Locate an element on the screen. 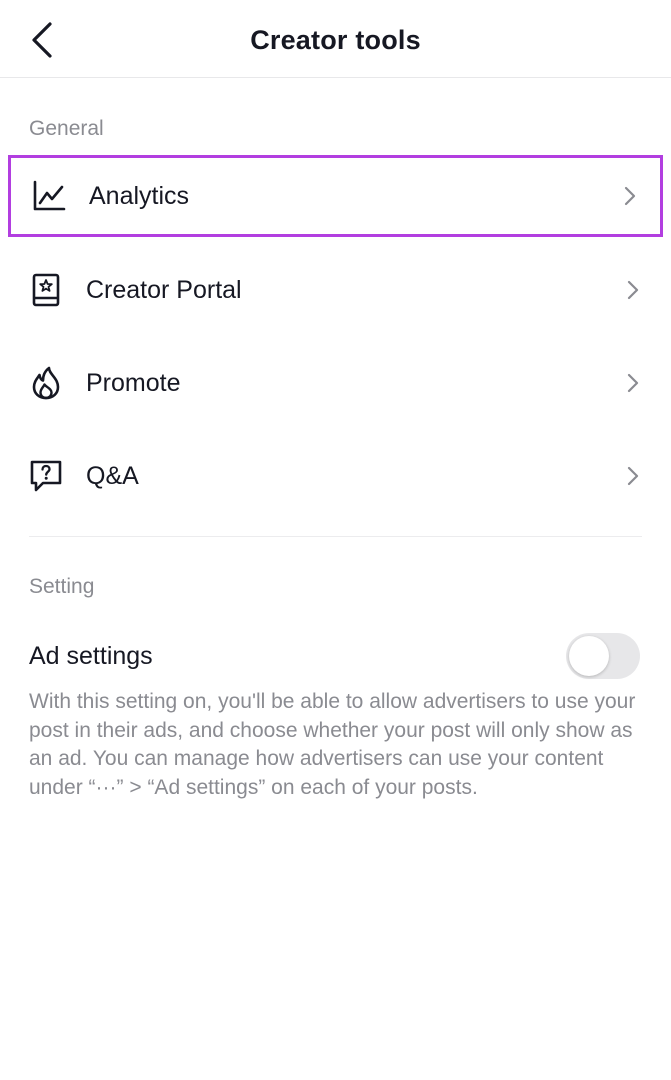 This screenshot has width=671, height=1080. header-bar: Creator tools is located at coordinates (335, 39).